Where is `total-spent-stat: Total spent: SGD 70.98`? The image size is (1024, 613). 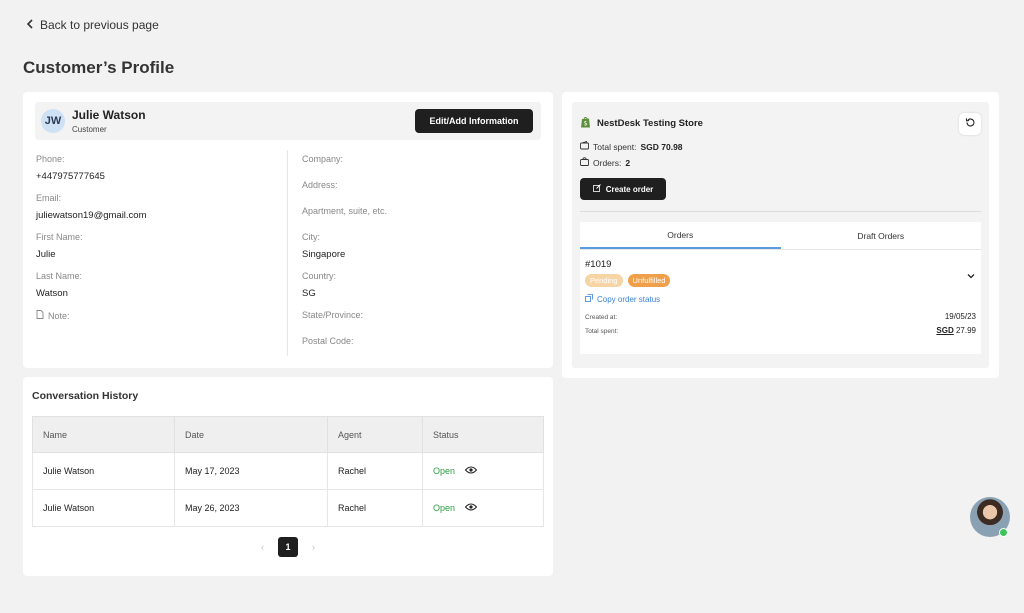 total-spent-stat: Total spent: SGD 70.98 is located at coordinates (631, 146).